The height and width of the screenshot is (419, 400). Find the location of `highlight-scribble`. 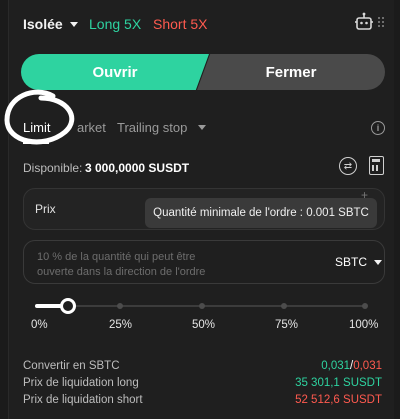

highlight-scribble is located at coordinates (39, 117).